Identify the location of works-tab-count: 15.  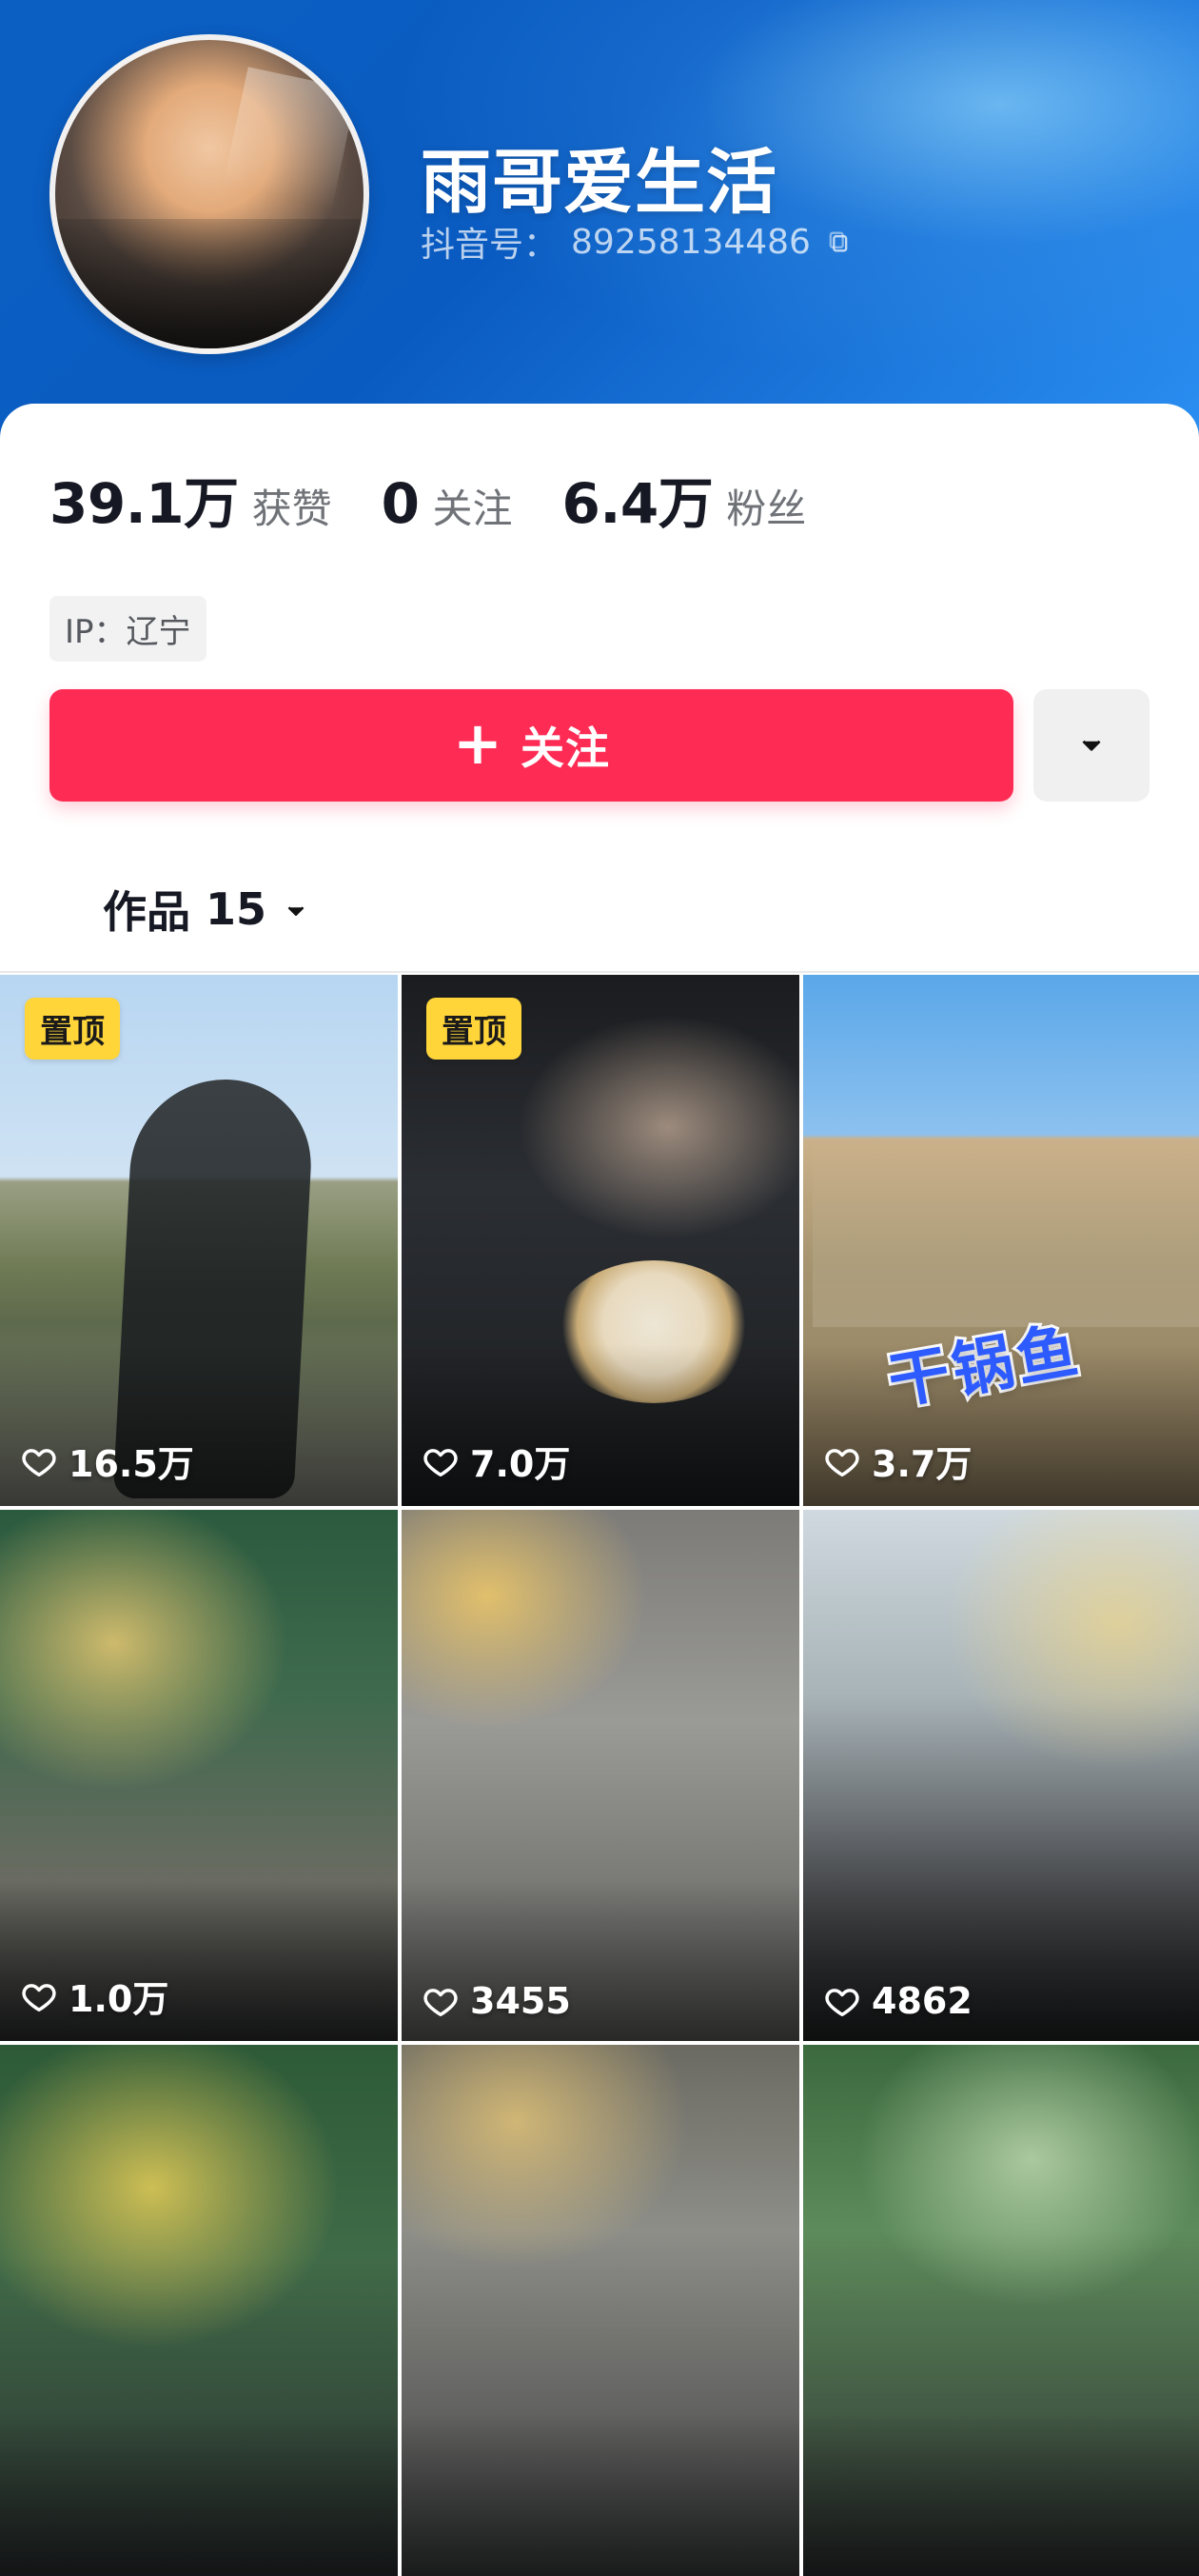
(236, 909).